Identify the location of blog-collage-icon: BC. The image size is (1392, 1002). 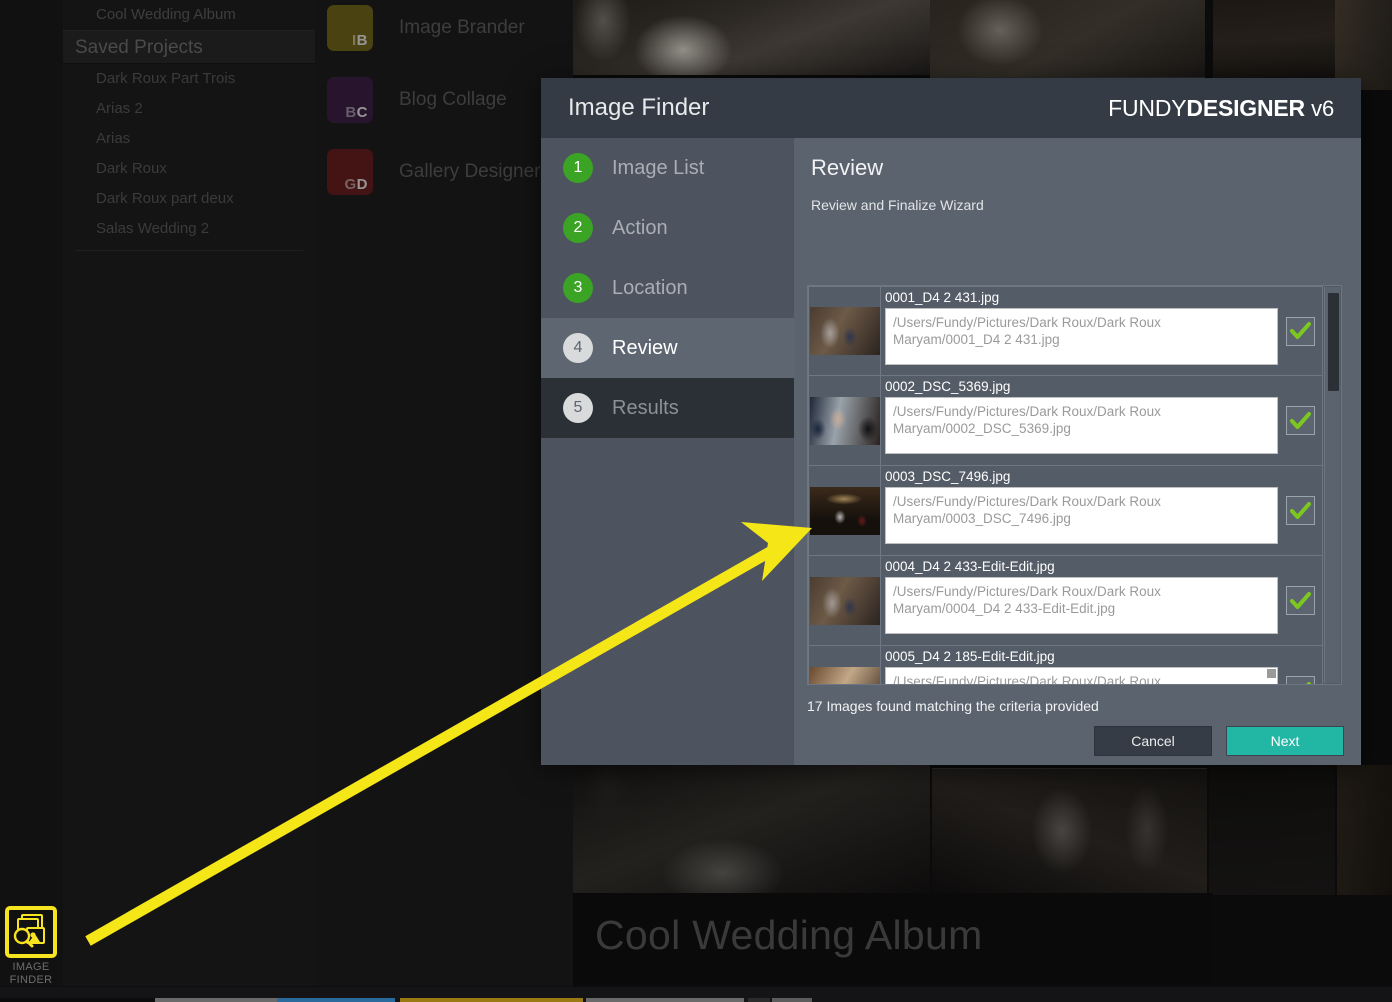
(350, 100).